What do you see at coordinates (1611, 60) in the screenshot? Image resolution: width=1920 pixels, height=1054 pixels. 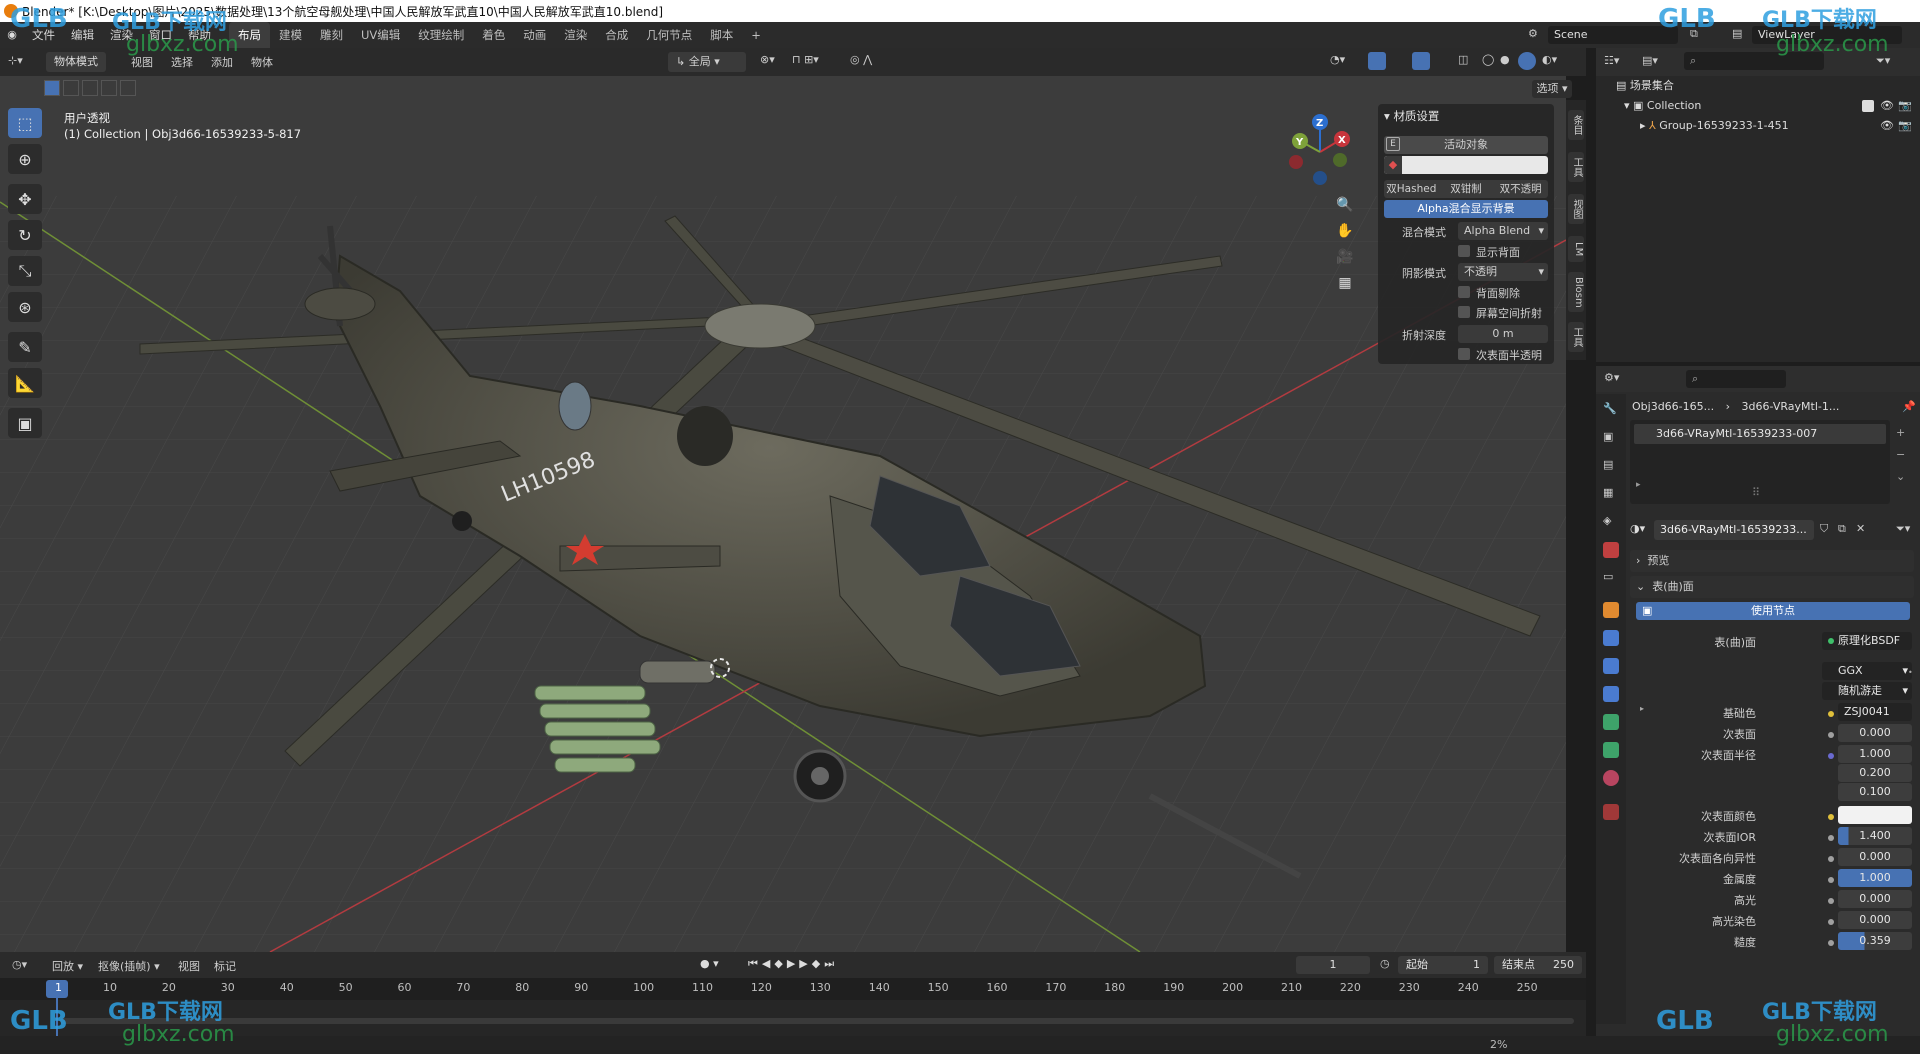 I see `outliner-type-icon: ☷▾` at bounding box center [1611, 60].